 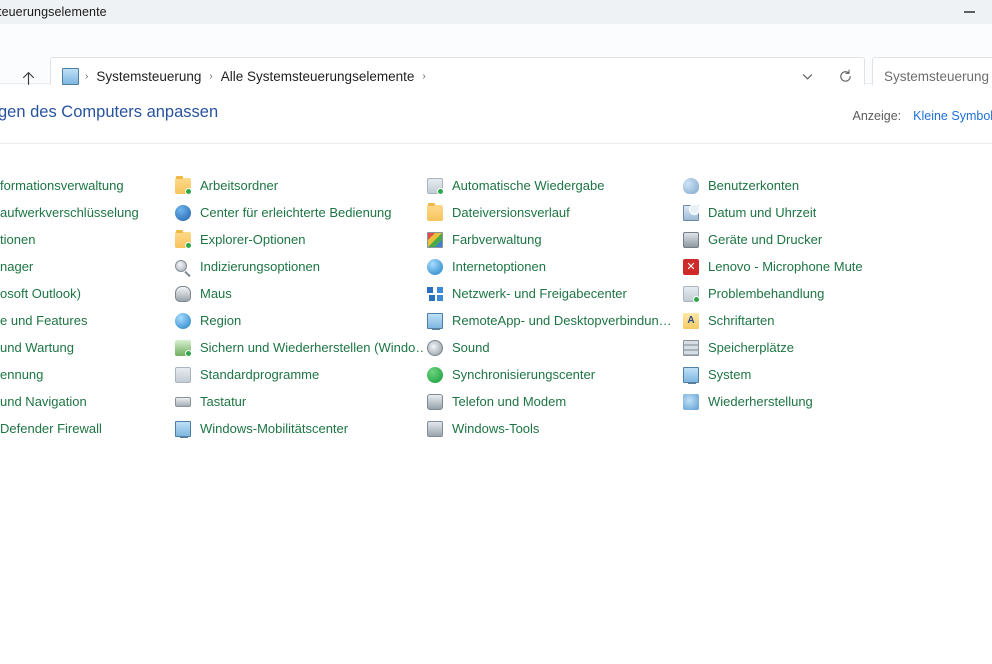 I want to click on control-panel-item: osoft Outlook), so click(x=86, y=293).